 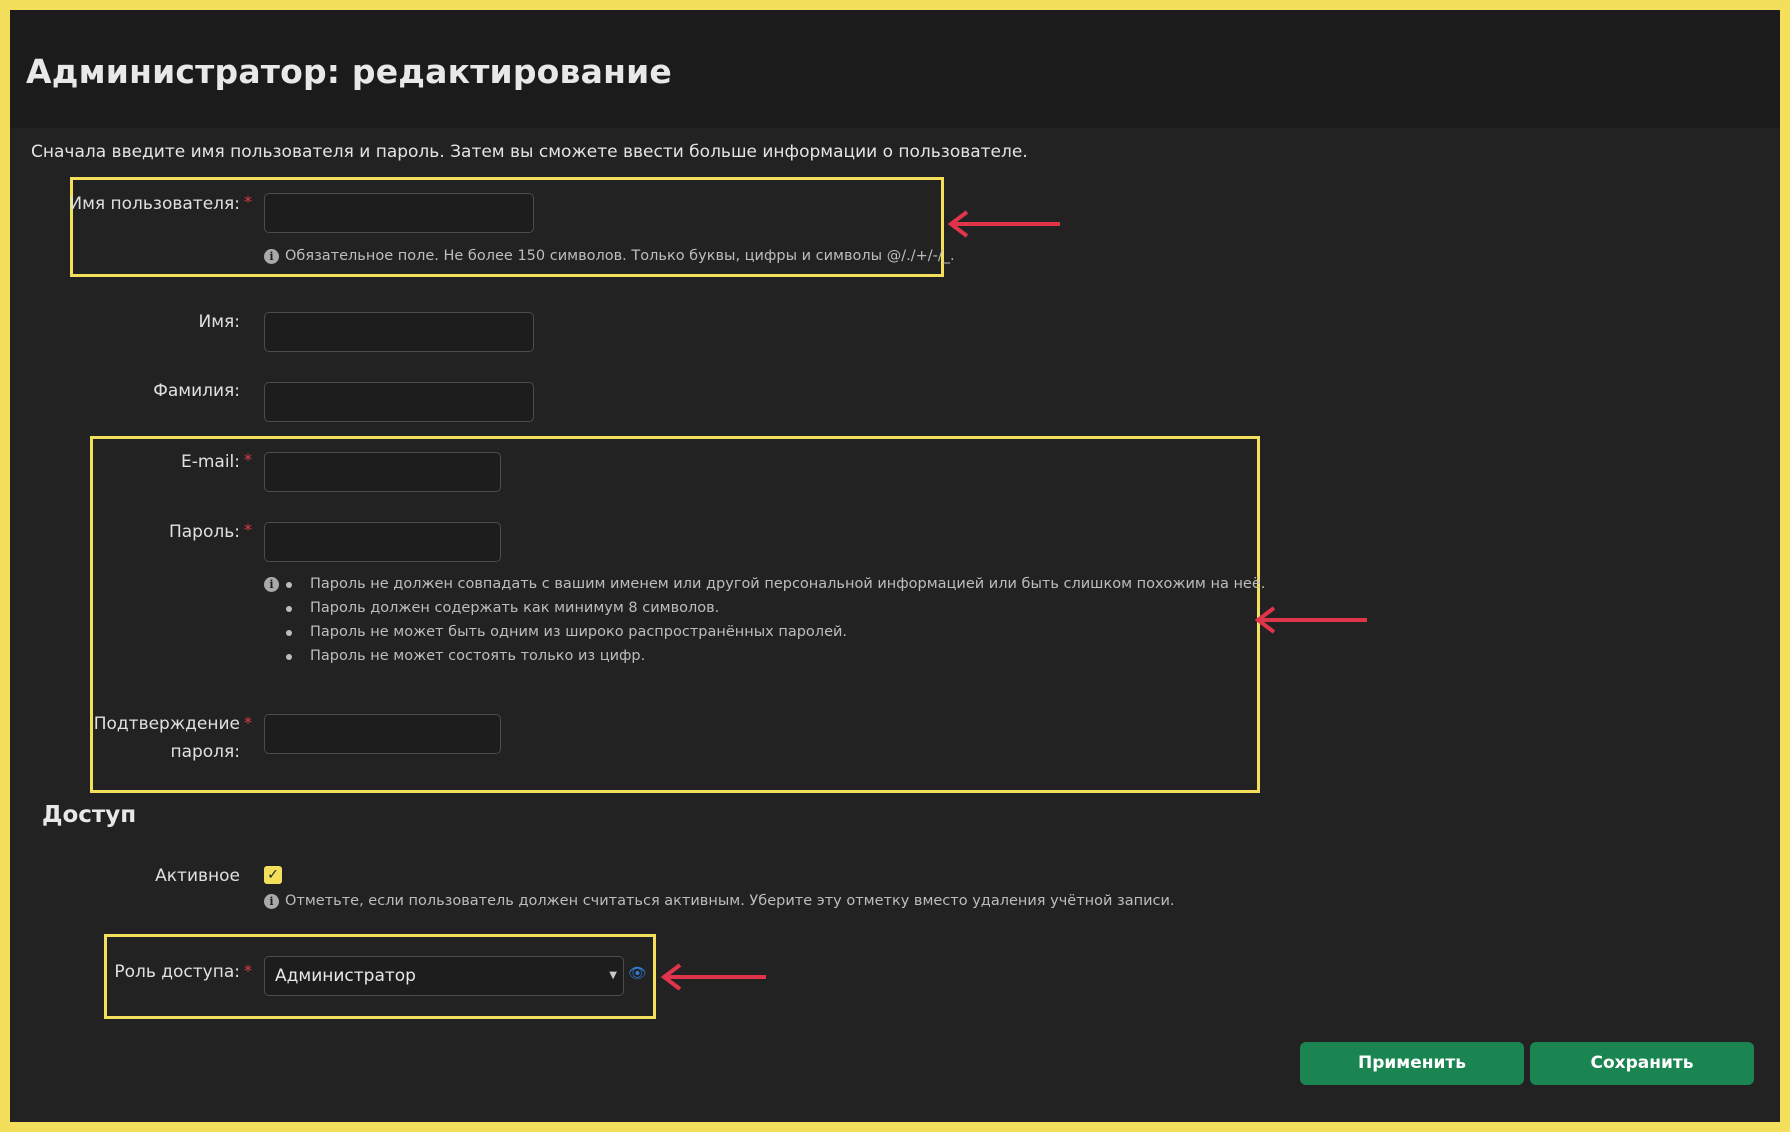 What do you see at coordinates (637, 973) in the screenshot?
I see `eye-icon: 👁` at bounding box center [637, 973].